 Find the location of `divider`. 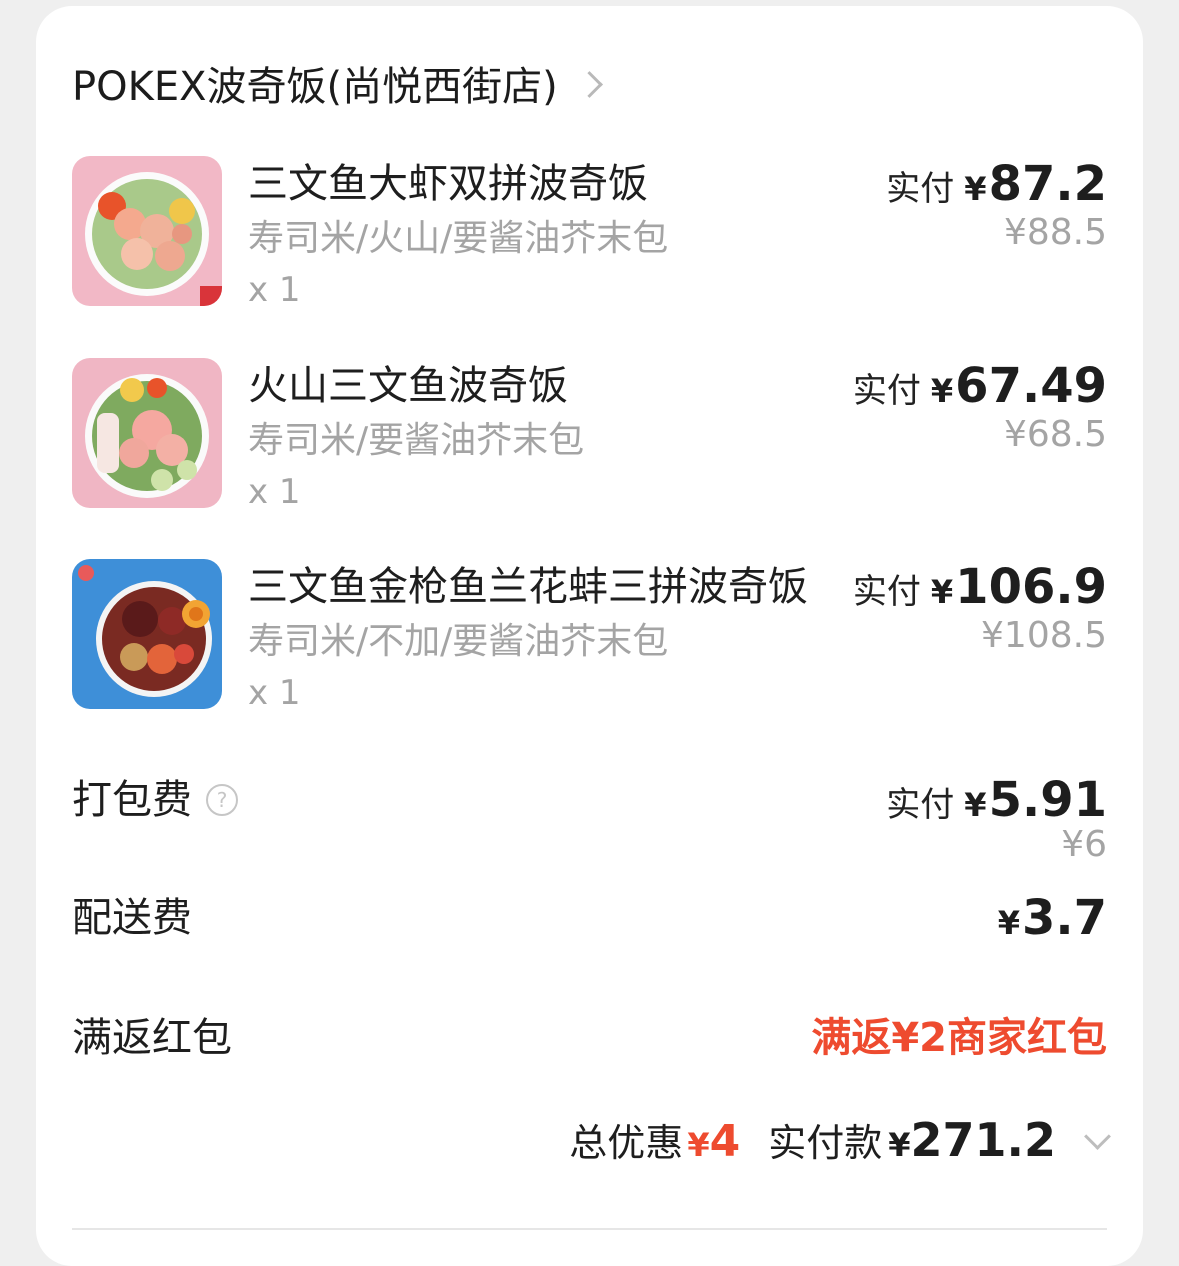

divider is located at coordinates (589, 1229).